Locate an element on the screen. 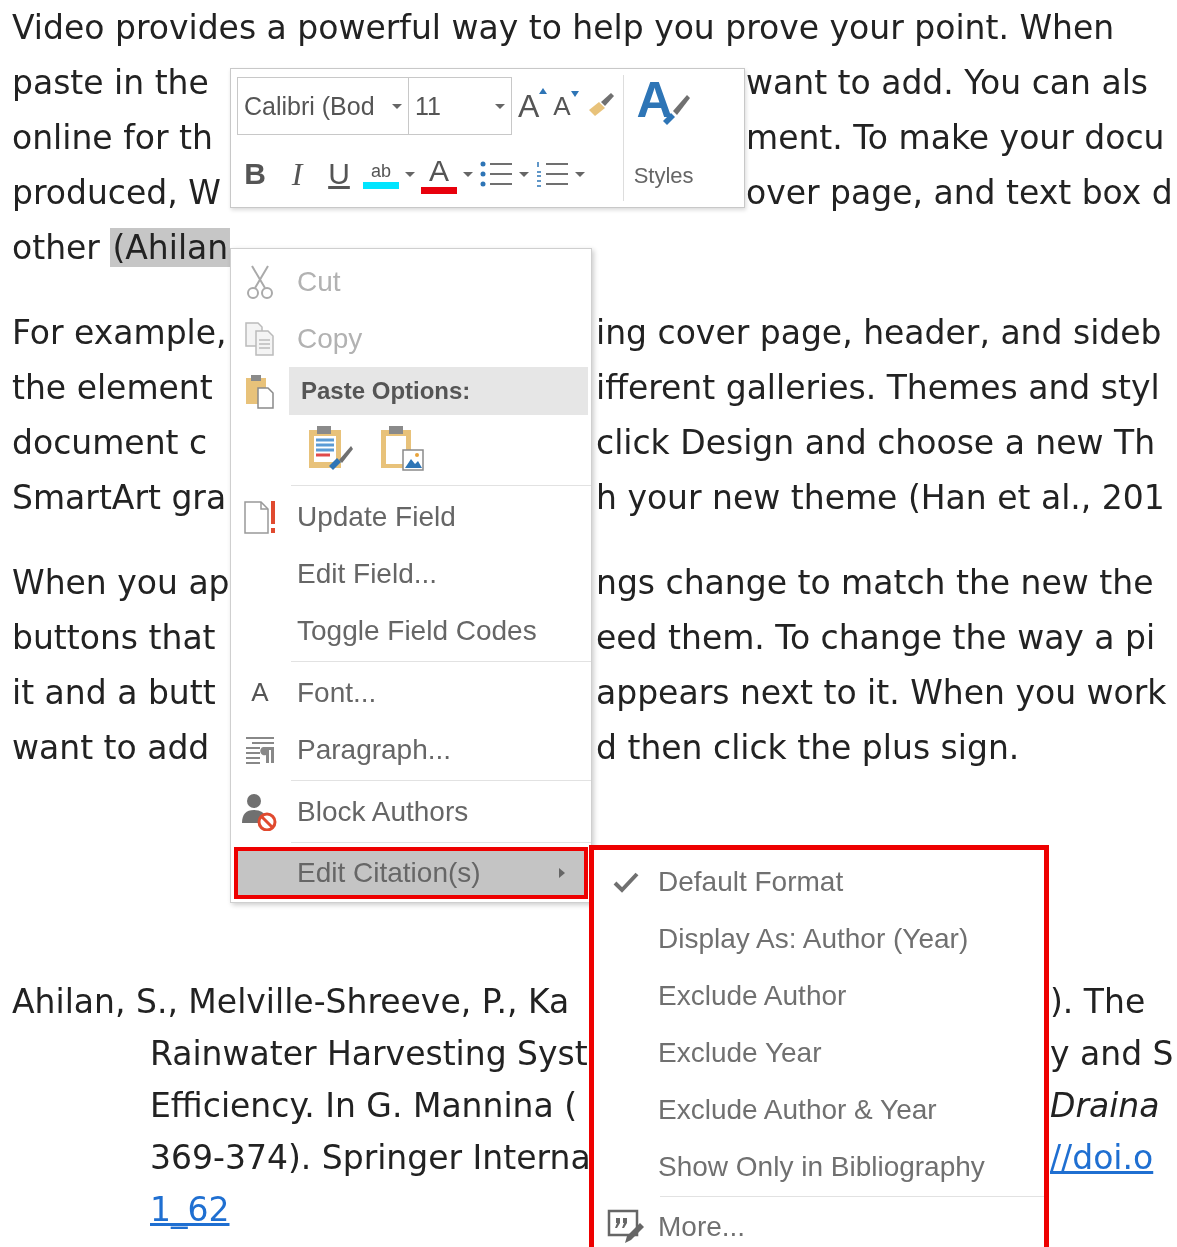 The image size is (1177, 1247). shrink-font-button: A is located at coordinates (566, 106).